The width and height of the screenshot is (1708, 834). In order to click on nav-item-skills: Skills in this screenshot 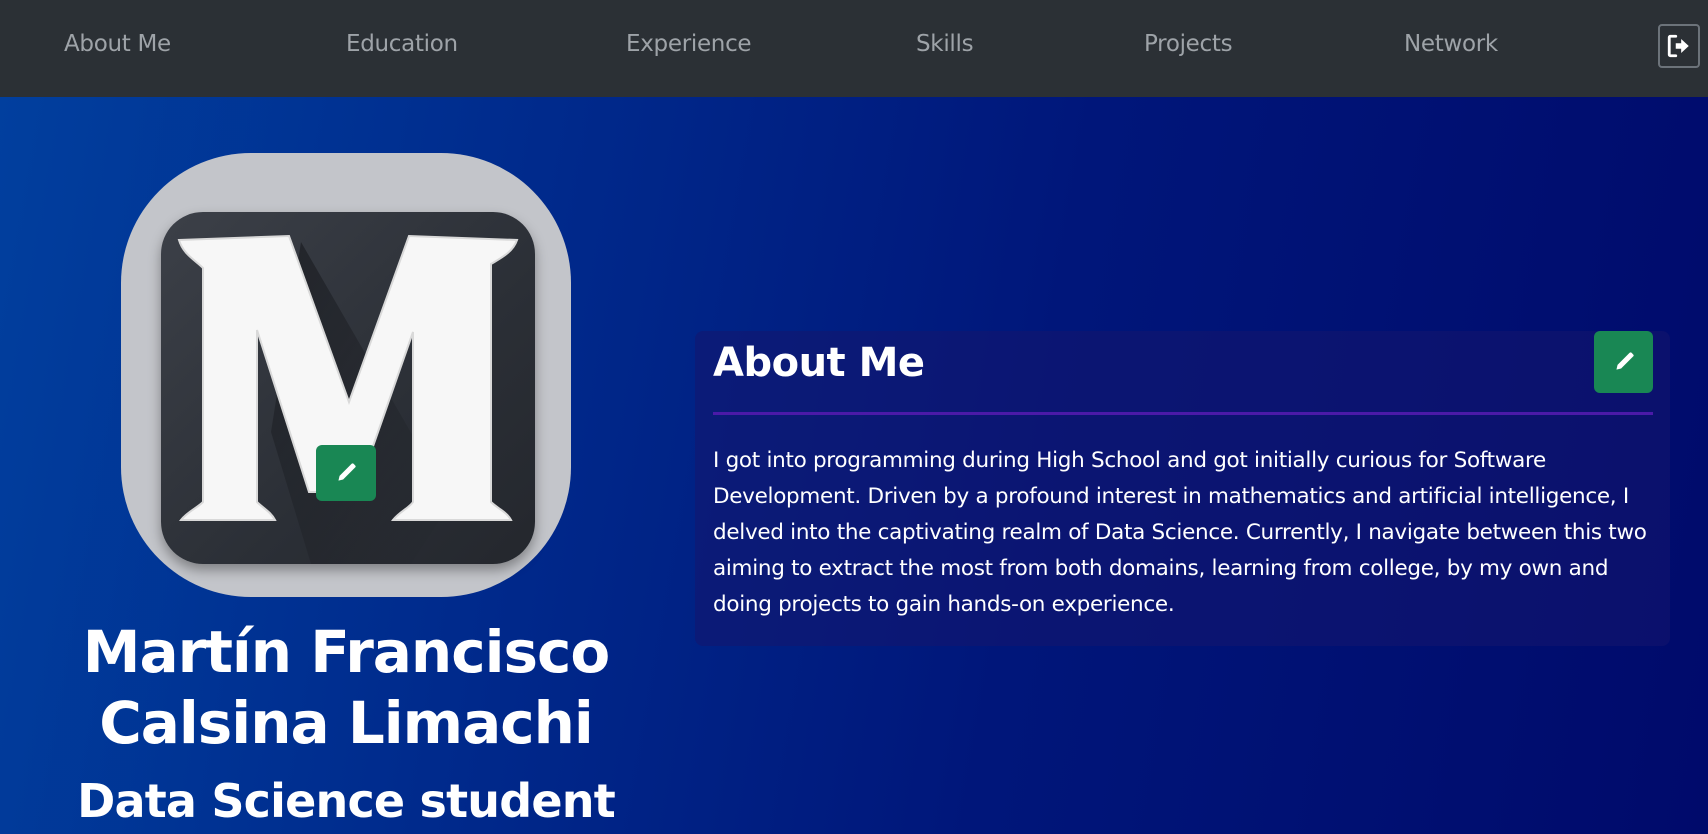, I will do `click(945, 44)`.